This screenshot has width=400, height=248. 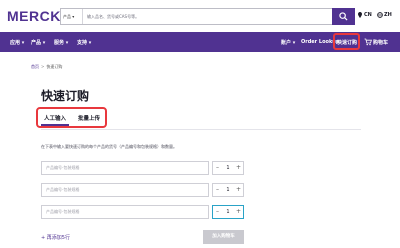 I want to click on nav-item-cart: 购物车, so click(x=380, y=42).